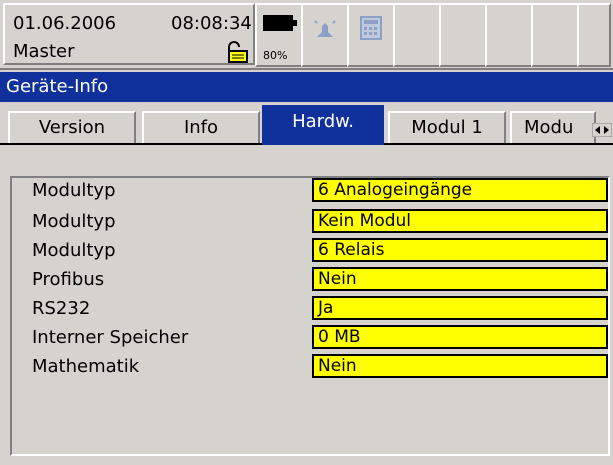 This screenshot has height=465, width=613. What do you see at coordinates (447, 127) in the screenshot?
I see `tab-modul-1: Modul 1` at bounding box center [447, 127].